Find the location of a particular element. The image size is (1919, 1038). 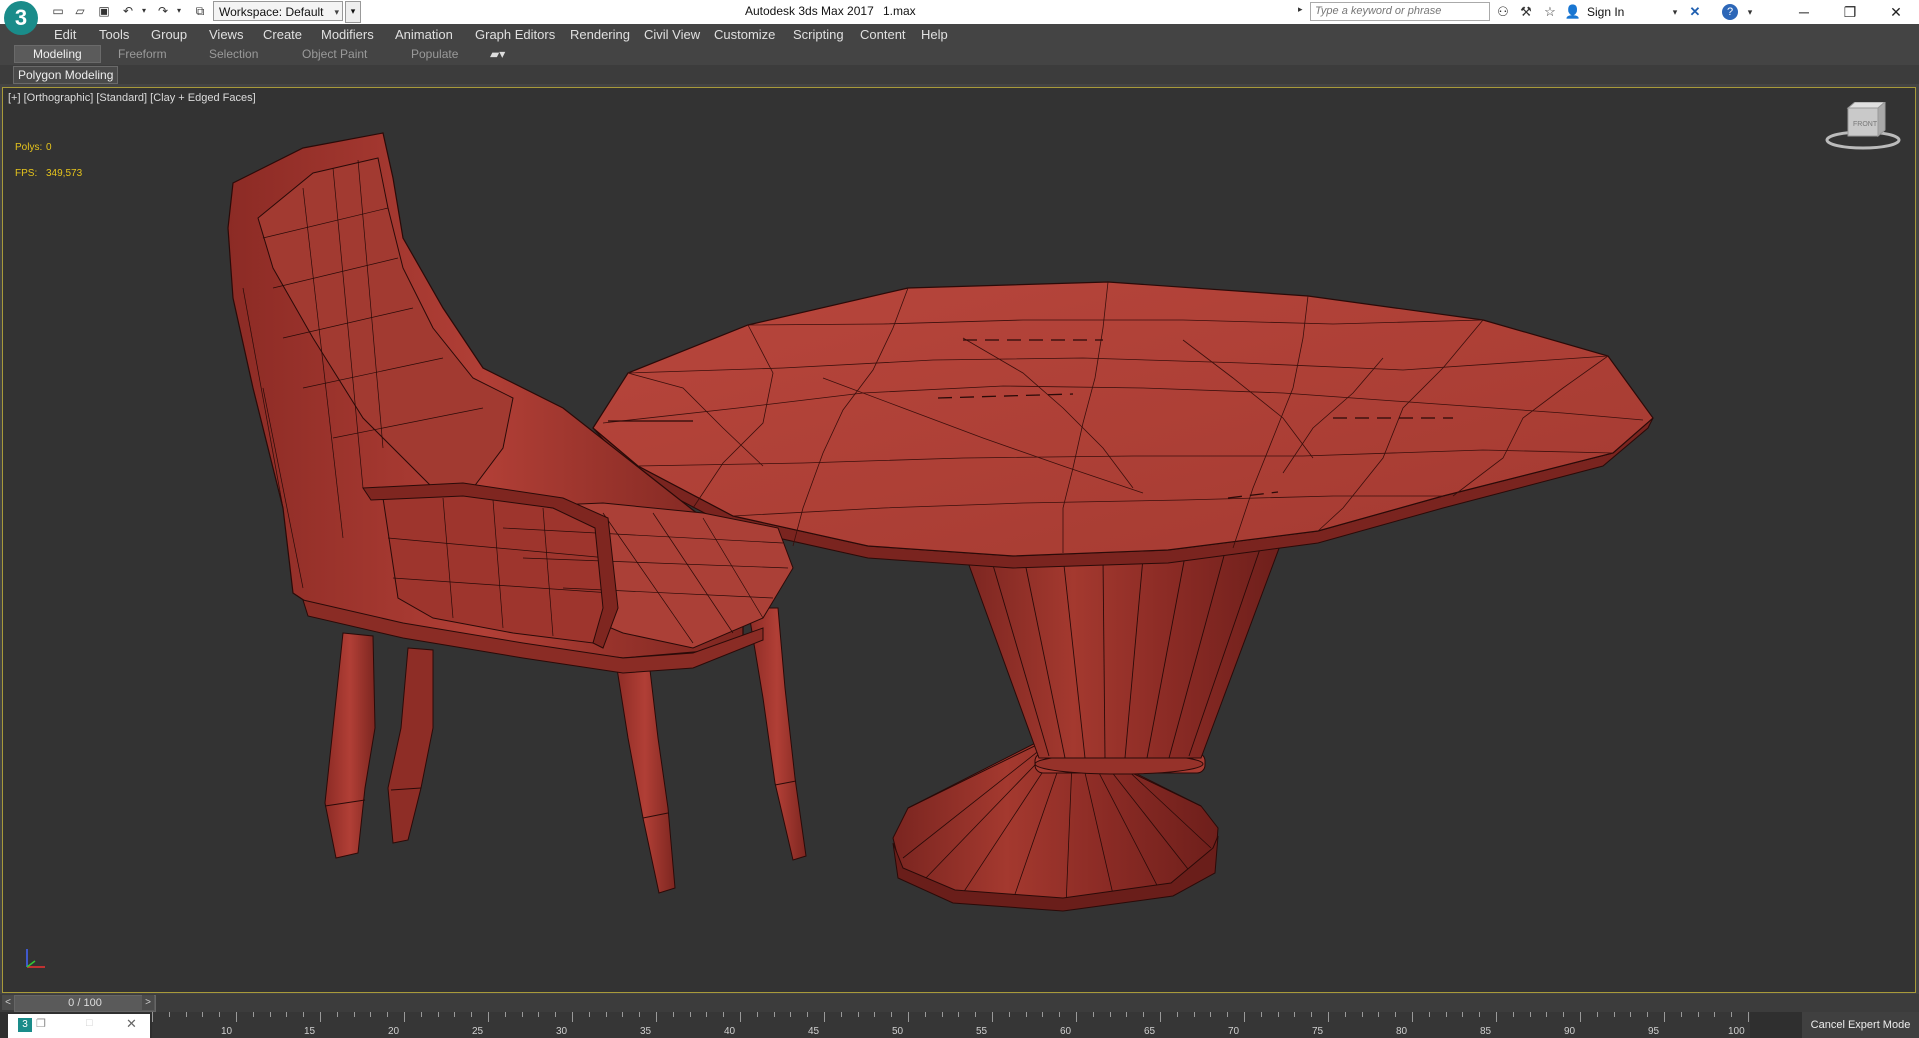

search-expand-icon: ▸ is located at coordinates (1300, 9).